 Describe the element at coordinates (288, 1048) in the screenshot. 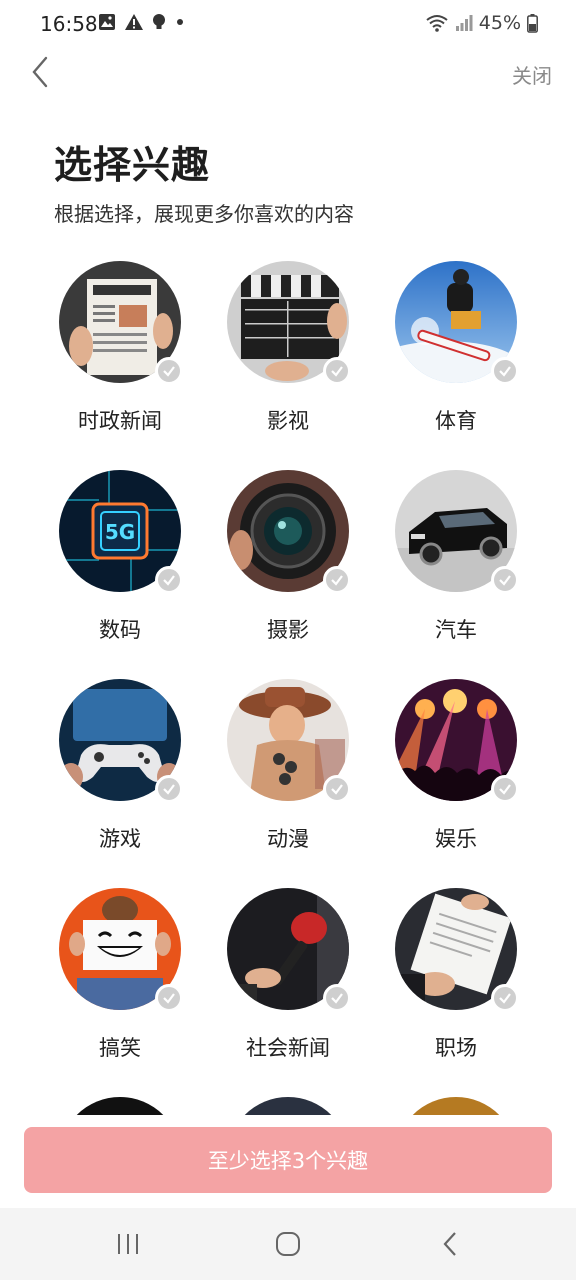

I see `interest-label: 社会新闻` at that location.